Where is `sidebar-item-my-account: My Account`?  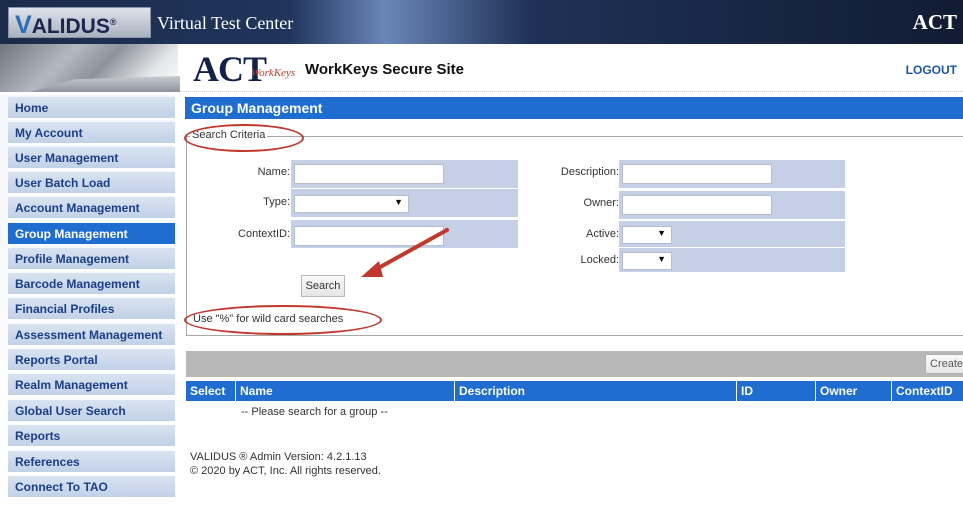
sidebar-item-my-account: My Account is located at coordinates (91, 133).